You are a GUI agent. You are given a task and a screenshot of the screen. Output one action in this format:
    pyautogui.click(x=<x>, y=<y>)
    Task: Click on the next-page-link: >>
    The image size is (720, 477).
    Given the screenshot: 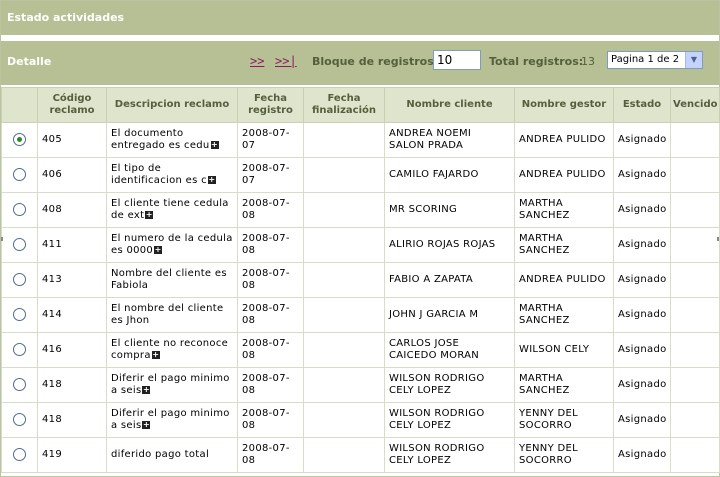 What is the action you would take?
    pyautogui.click(x=257, y=61)
    